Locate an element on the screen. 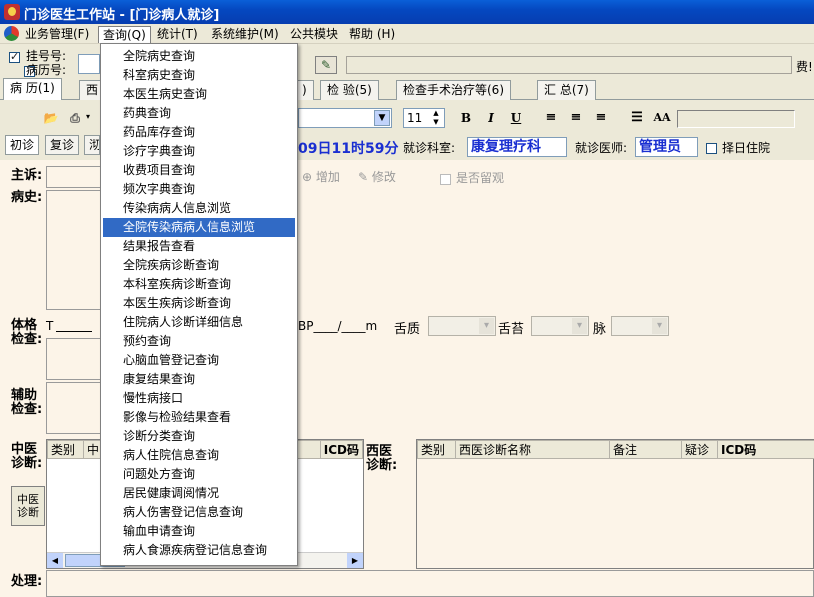  blood-pressure-field: BP____/____m is located at coordinates (337, 326).